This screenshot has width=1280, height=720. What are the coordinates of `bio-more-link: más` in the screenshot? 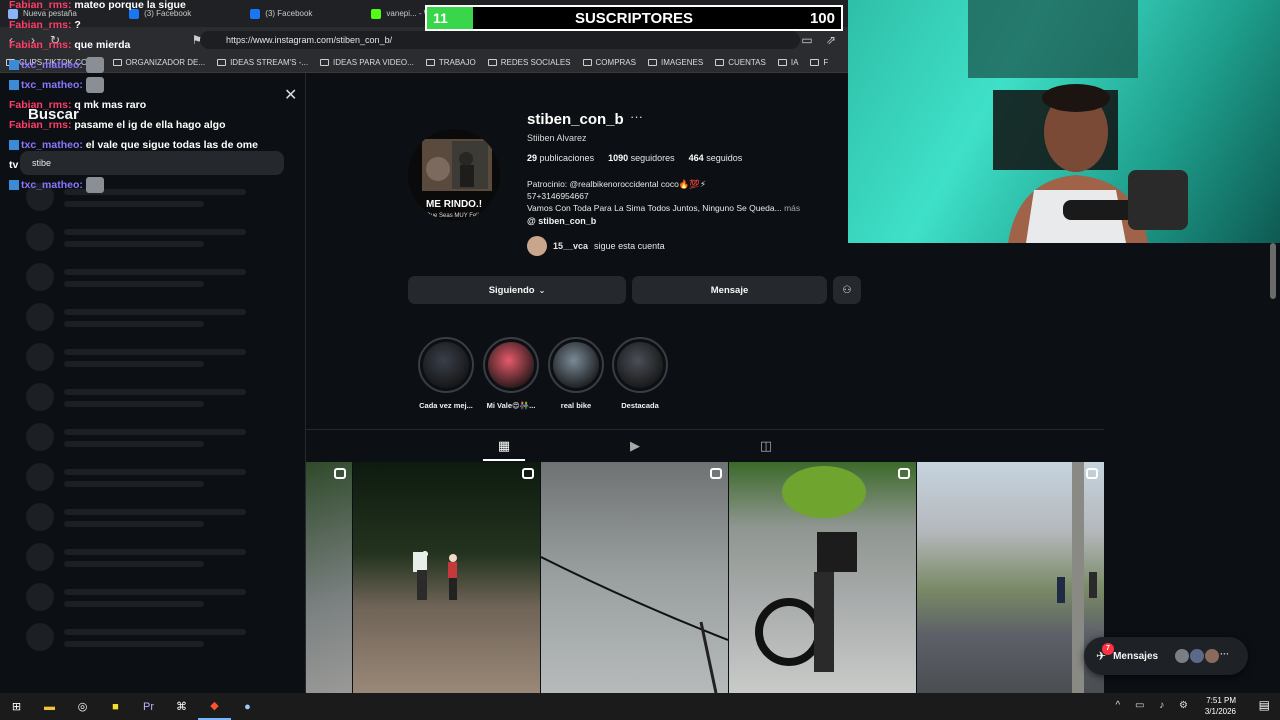 It's located at (792, 208).